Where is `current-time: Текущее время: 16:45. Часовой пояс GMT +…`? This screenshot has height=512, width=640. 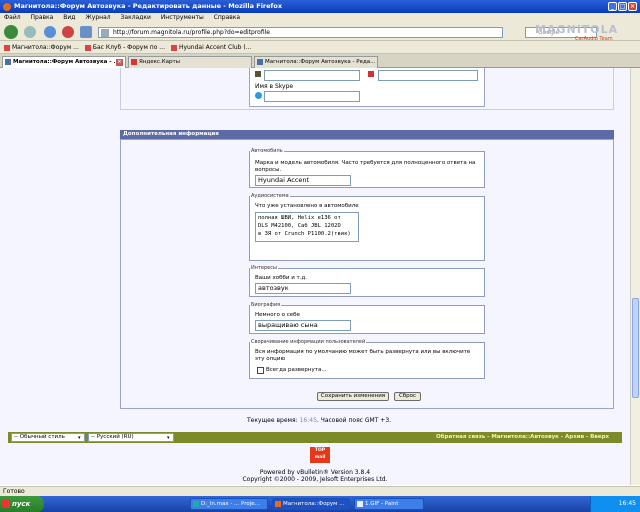
current-time: Текущее время: 16:45. Часовой пояс GMT +… is located at coordinates (319, 420).